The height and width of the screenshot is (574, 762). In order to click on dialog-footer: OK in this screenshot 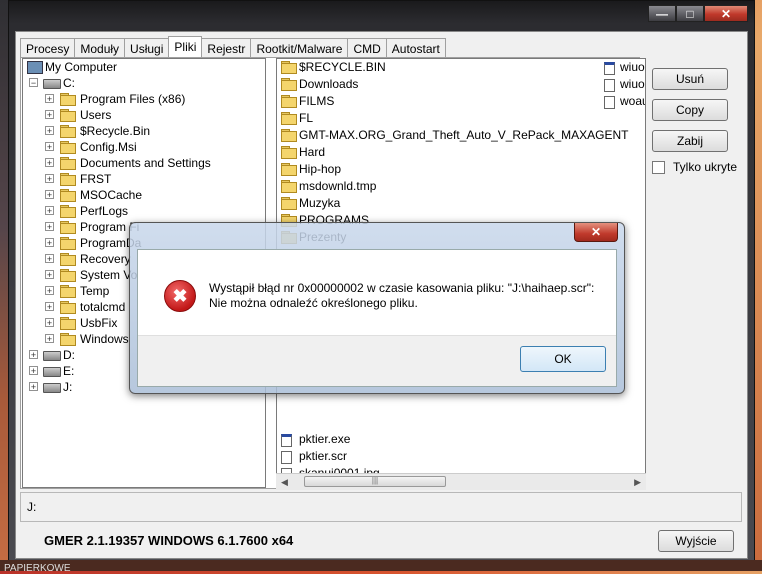, I will do `click(377, 360)`.